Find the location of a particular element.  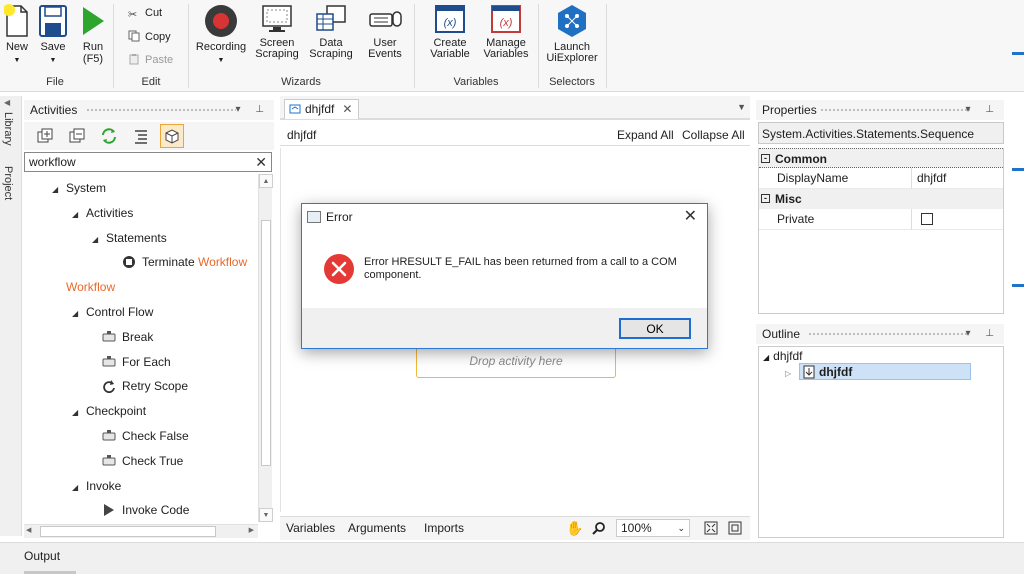

save-button: Save ▼ is located at coordinates (53, 35).